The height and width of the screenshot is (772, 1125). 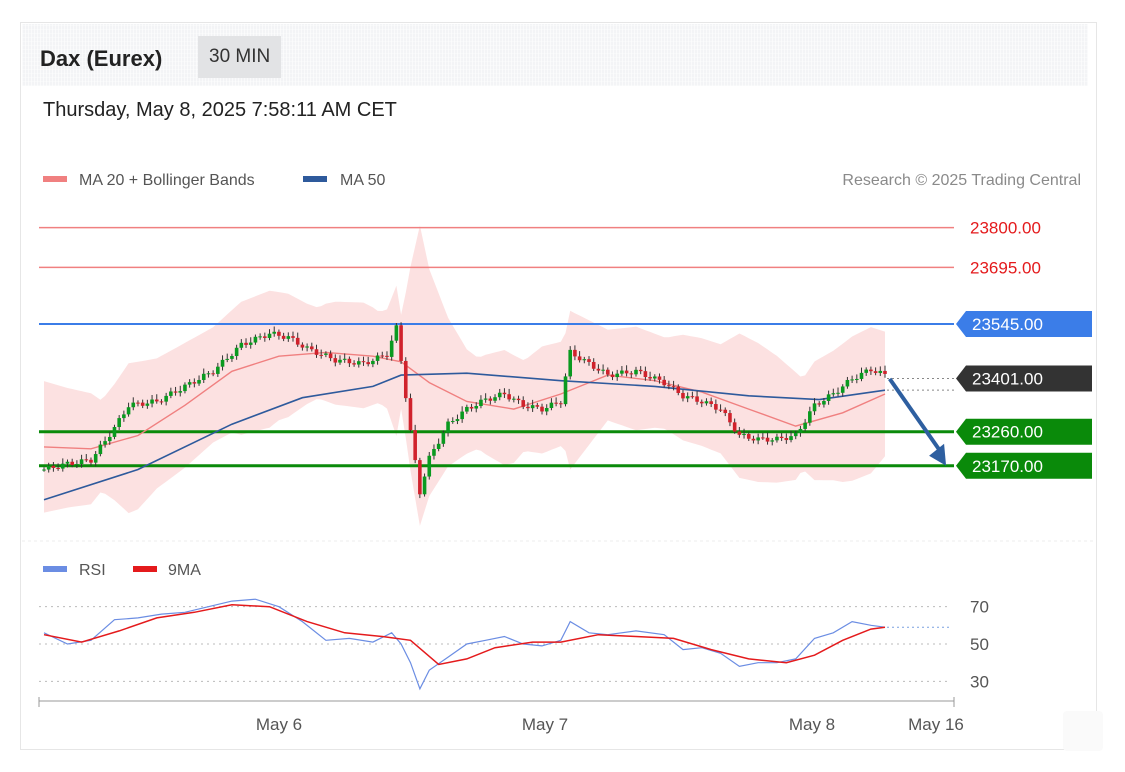 What do you see at coordinates (145, 569) in the screenshot?
I see `legend-swatch-9ma` at bounding box center [145, 569].